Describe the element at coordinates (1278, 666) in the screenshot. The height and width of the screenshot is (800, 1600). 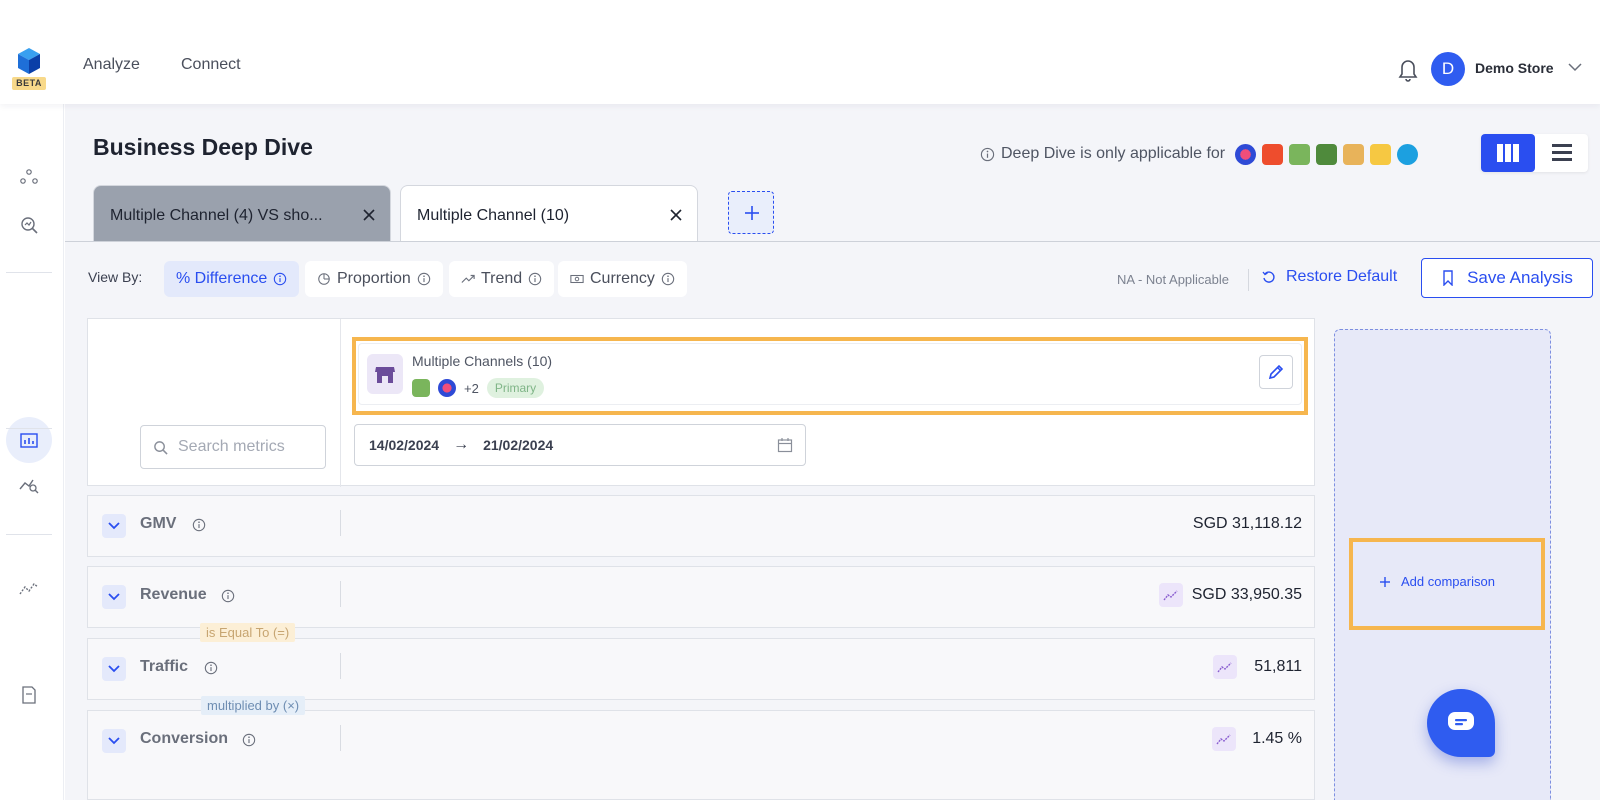
I see `metric-value: 51,811` at that location.